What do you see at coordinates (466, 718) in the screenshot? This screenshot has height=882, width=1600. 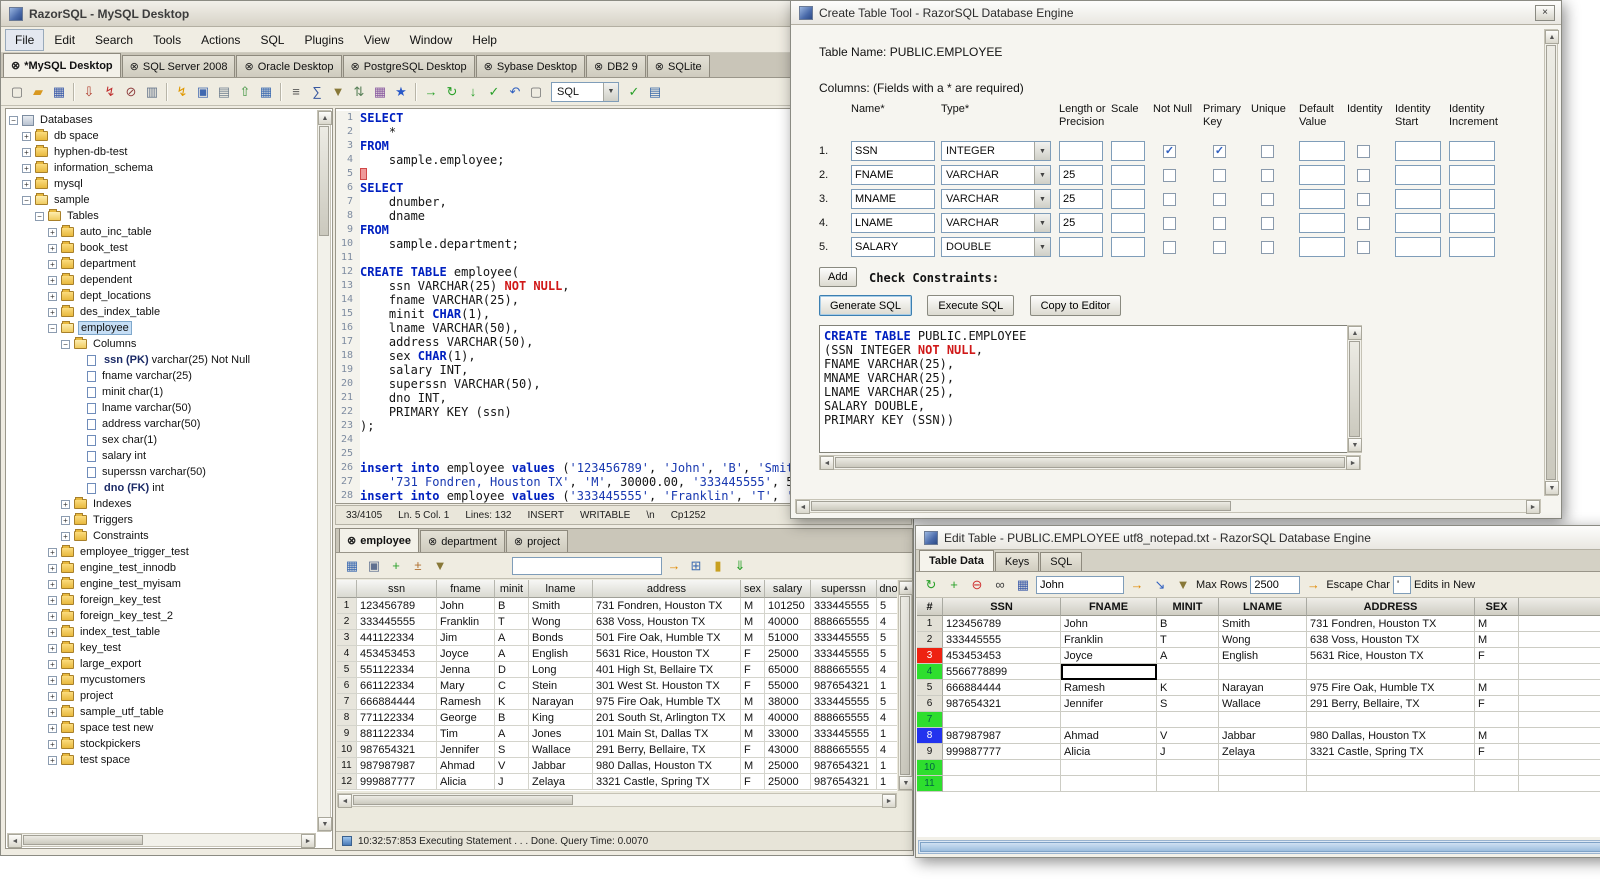 I see `results-cell: George` at bounding box center [466, 718].